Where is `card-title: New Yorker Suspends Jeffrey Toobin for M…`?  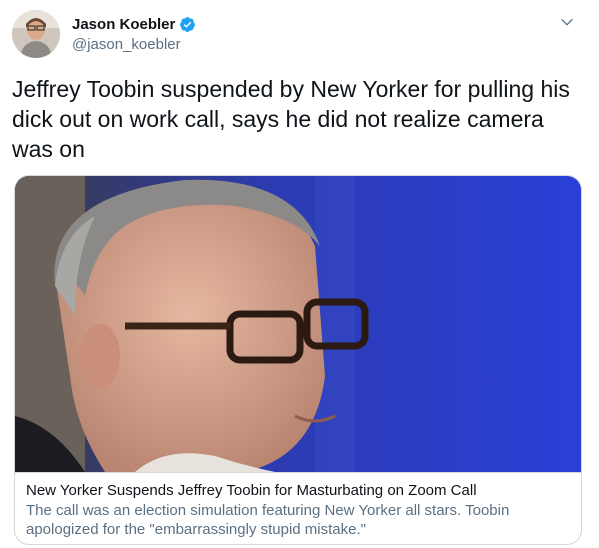 card-title: New Yorker Suspends Jeffrey Toobin for M… is located at coordinates (251, 490).